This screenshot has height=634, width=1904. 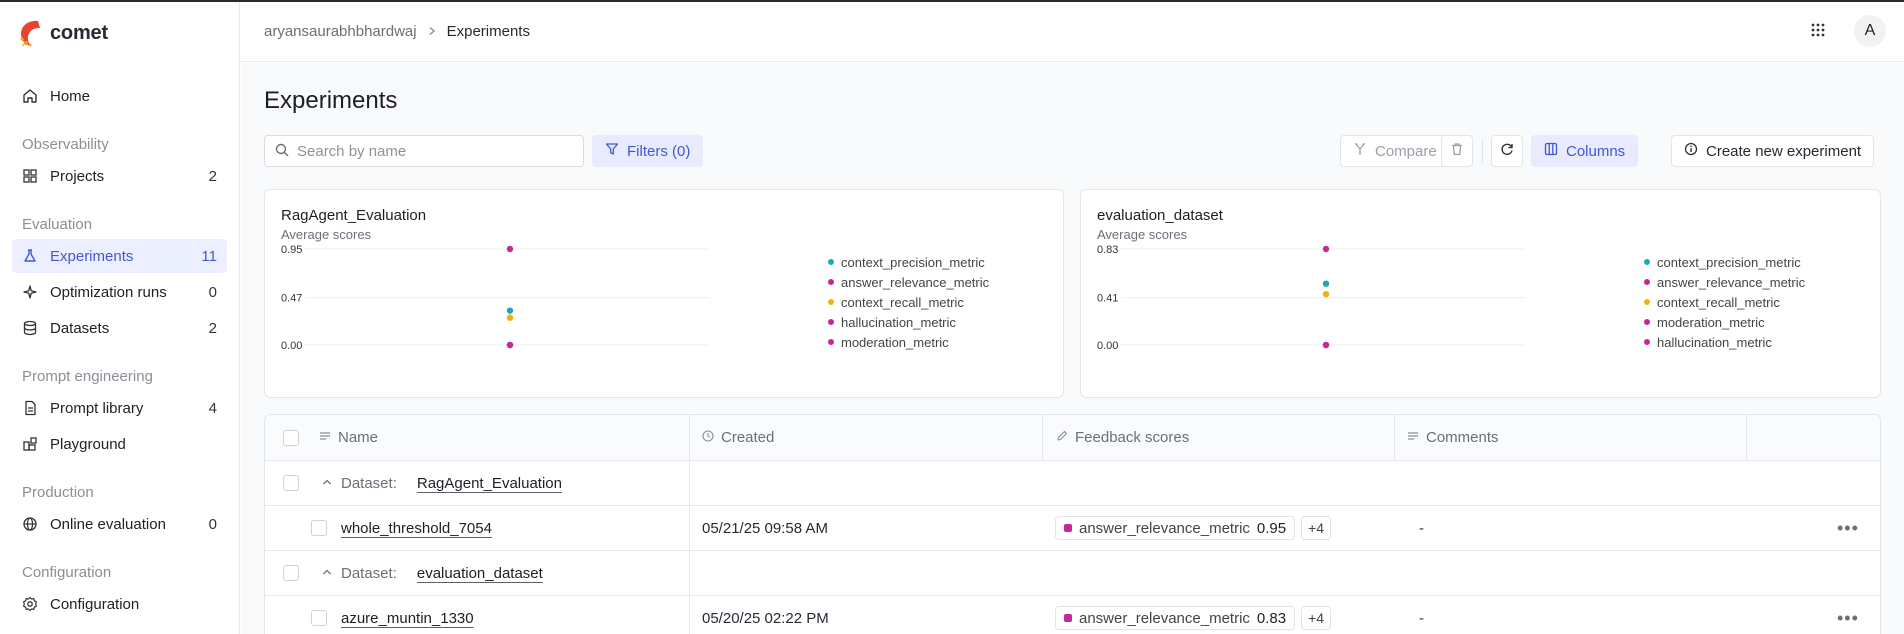 What do you see at coordinates (648, 151) in the screenshot?
I see `filters-button: Filters (0)` at bounding box center [648, 151].